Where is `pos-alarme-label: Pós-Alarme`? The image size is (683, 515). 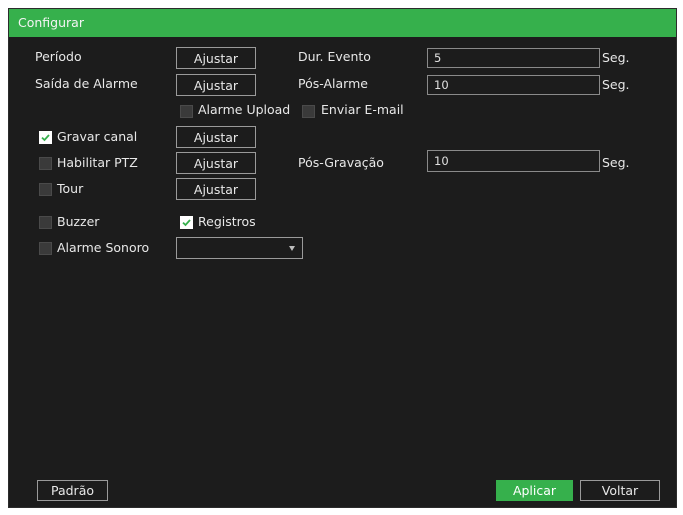 pos-alarme-label: Pós-Alarme is located at coordinates (333, 83).